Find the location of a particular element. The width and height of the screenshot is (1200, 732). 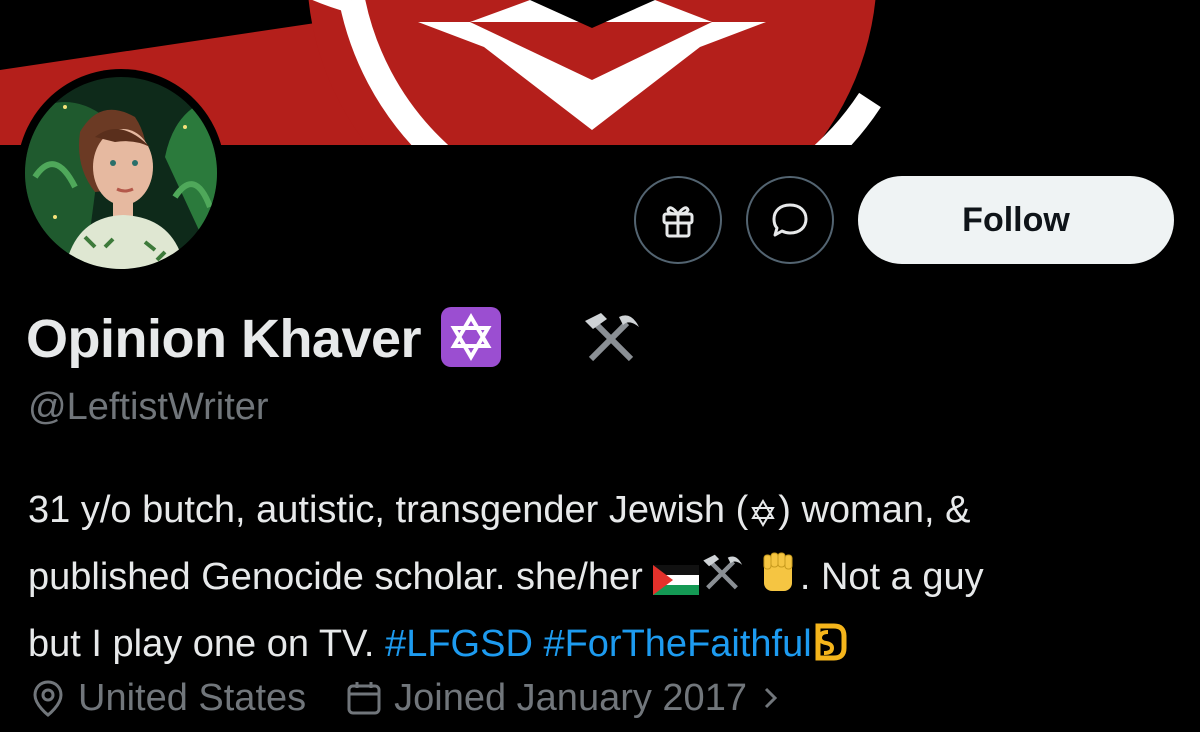

bio-text: . Not a guy is located at coordinates (891, 577).